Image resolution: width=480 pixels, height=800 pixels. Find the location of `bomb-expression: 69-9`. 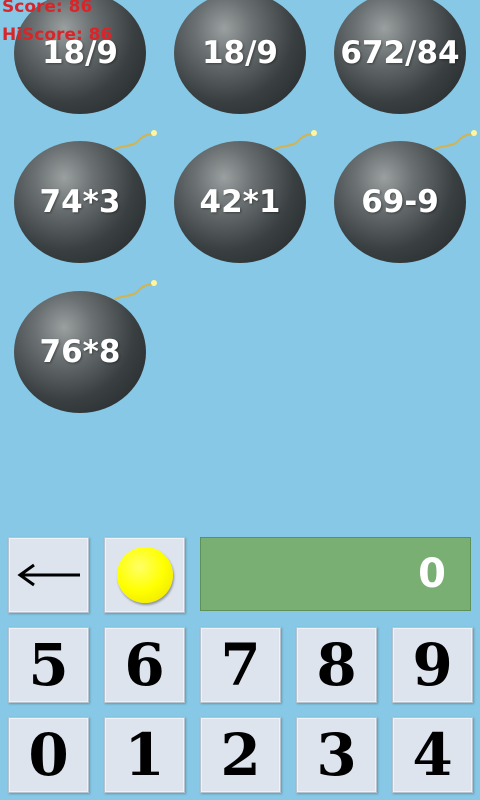

bomb-expression: 69-9 is located at coordinates (400, 202).